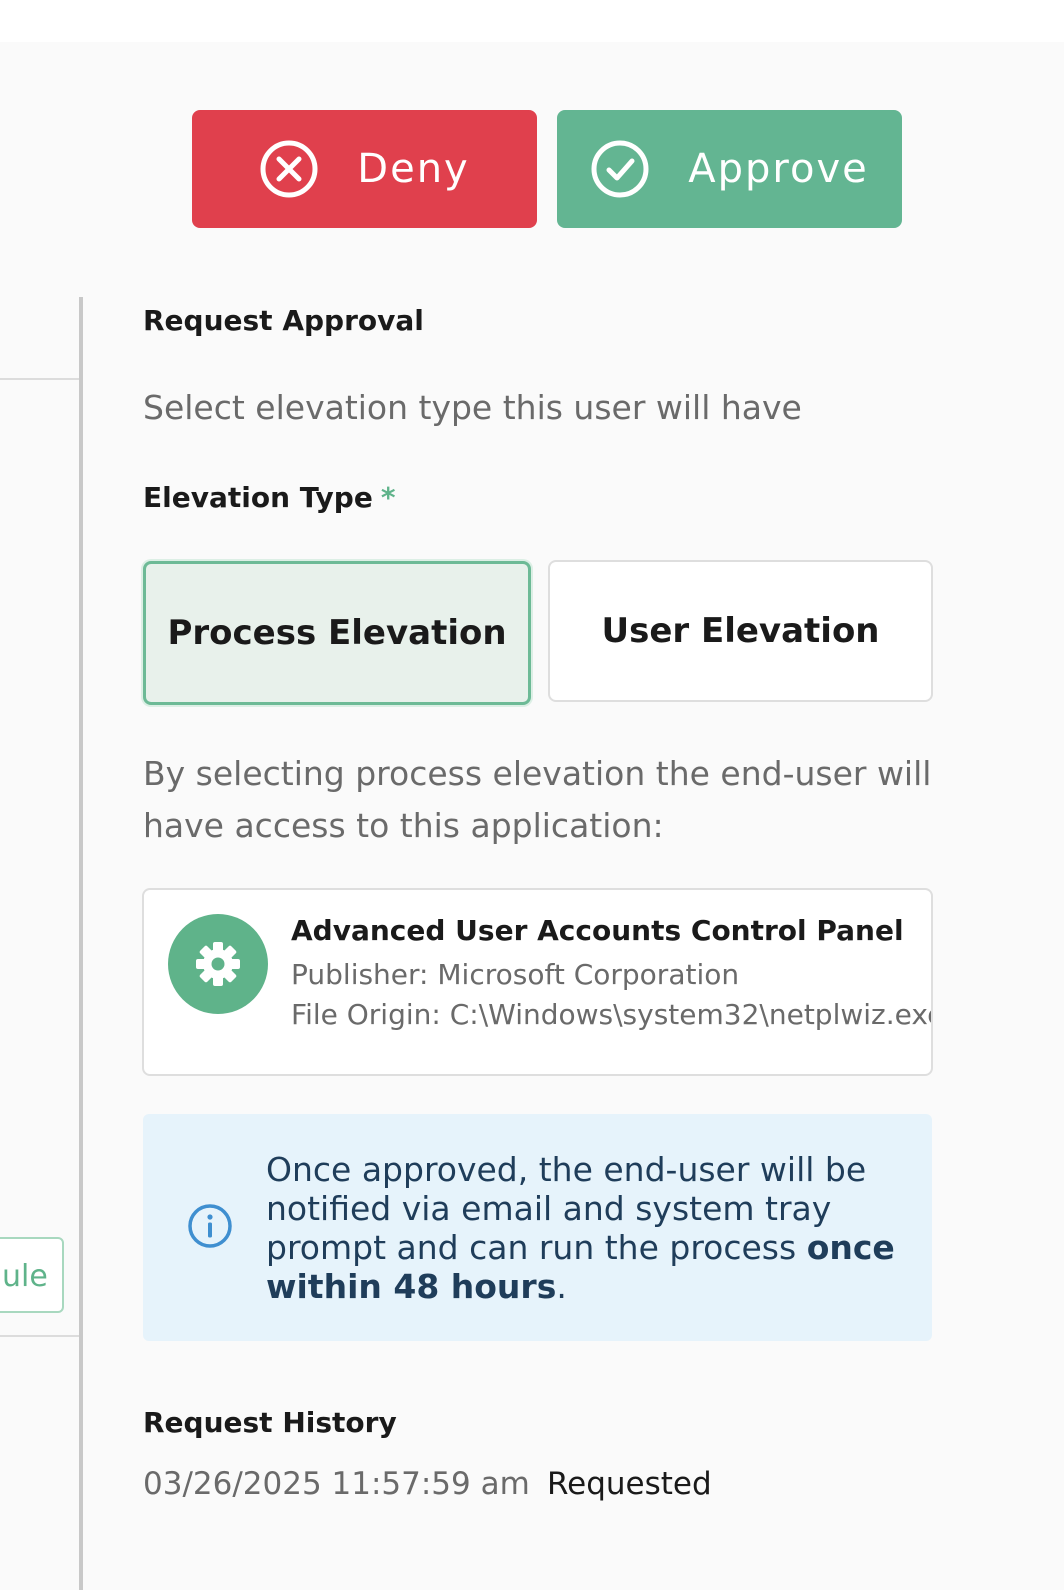  I want to click on option-process-elevation: Process Elevation, so click(337, 633).